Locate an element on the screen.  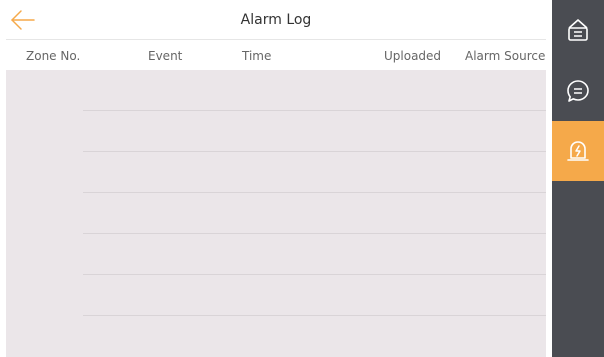
message-icon is located at coordinates (578, 91).